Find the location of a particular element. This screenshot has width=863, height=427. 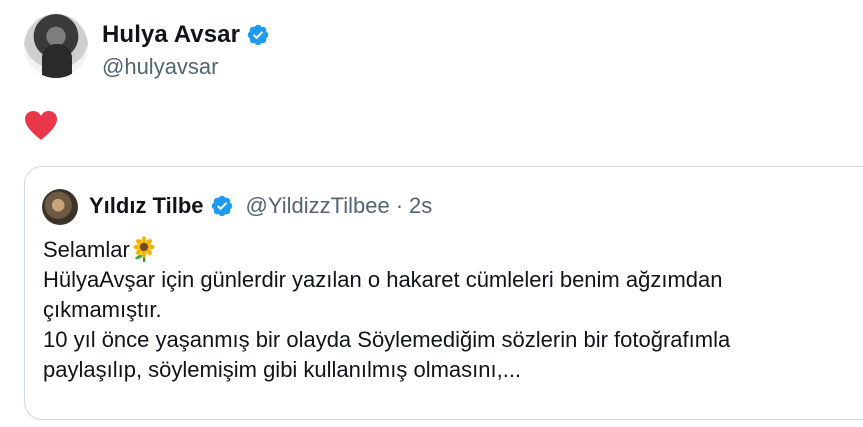

sunflower-icon is located at coordinates (144, 249).